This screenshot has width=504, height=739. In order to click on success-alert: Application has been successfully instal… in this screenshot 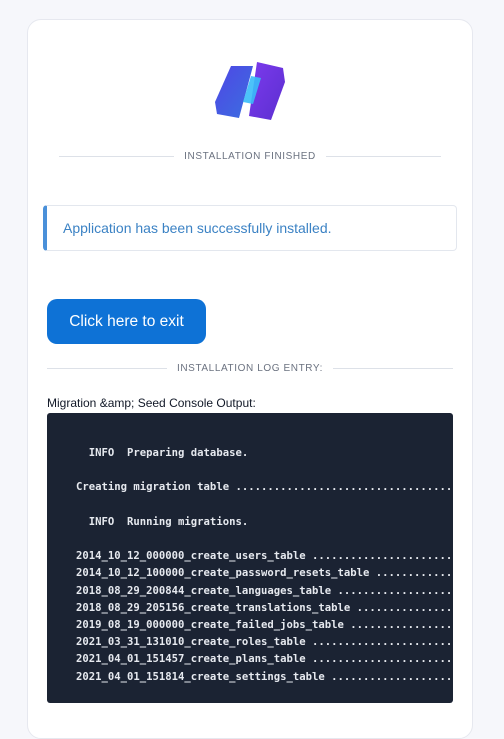, I will do `click(250, 228)`.